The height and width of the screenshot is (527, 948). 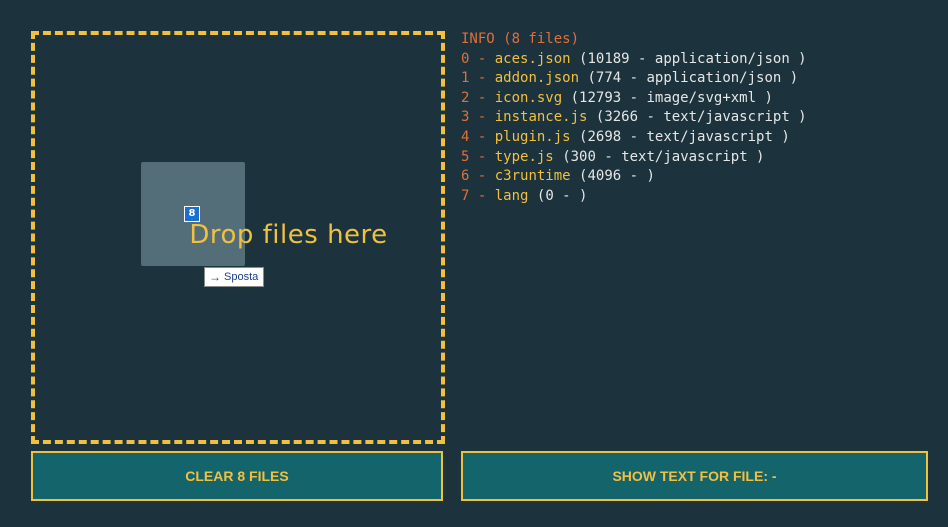 I want to click on file-list-item: 1 - addon.json (774 - application/json ), so click(x=634, y=79).